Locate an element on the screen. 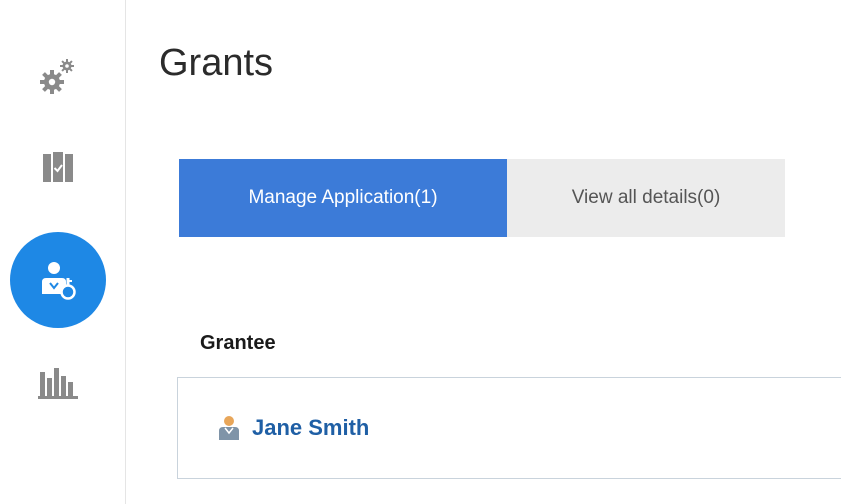 The image size is (841, 504). grantee-item: Jane Smith is located at coordinates (293, 428).